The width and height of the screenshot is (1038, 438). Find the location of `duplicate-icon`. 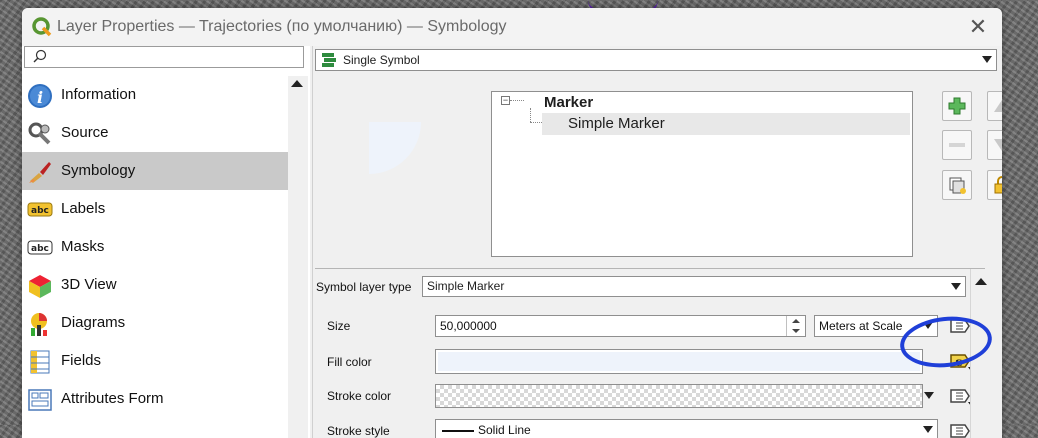

duplicate-icon is located at coordinates (957, 185).